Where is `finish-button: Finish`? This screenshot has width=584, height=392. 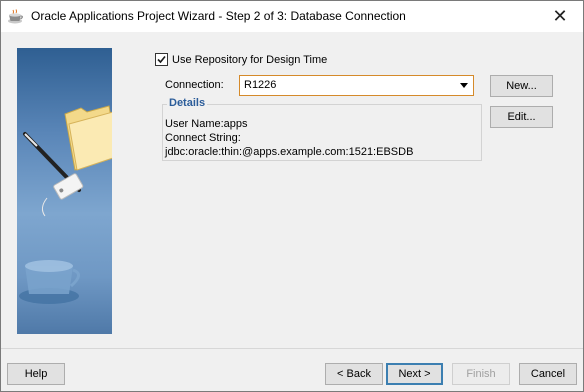
finish-button: Finish is located at coordinates (481, 374).